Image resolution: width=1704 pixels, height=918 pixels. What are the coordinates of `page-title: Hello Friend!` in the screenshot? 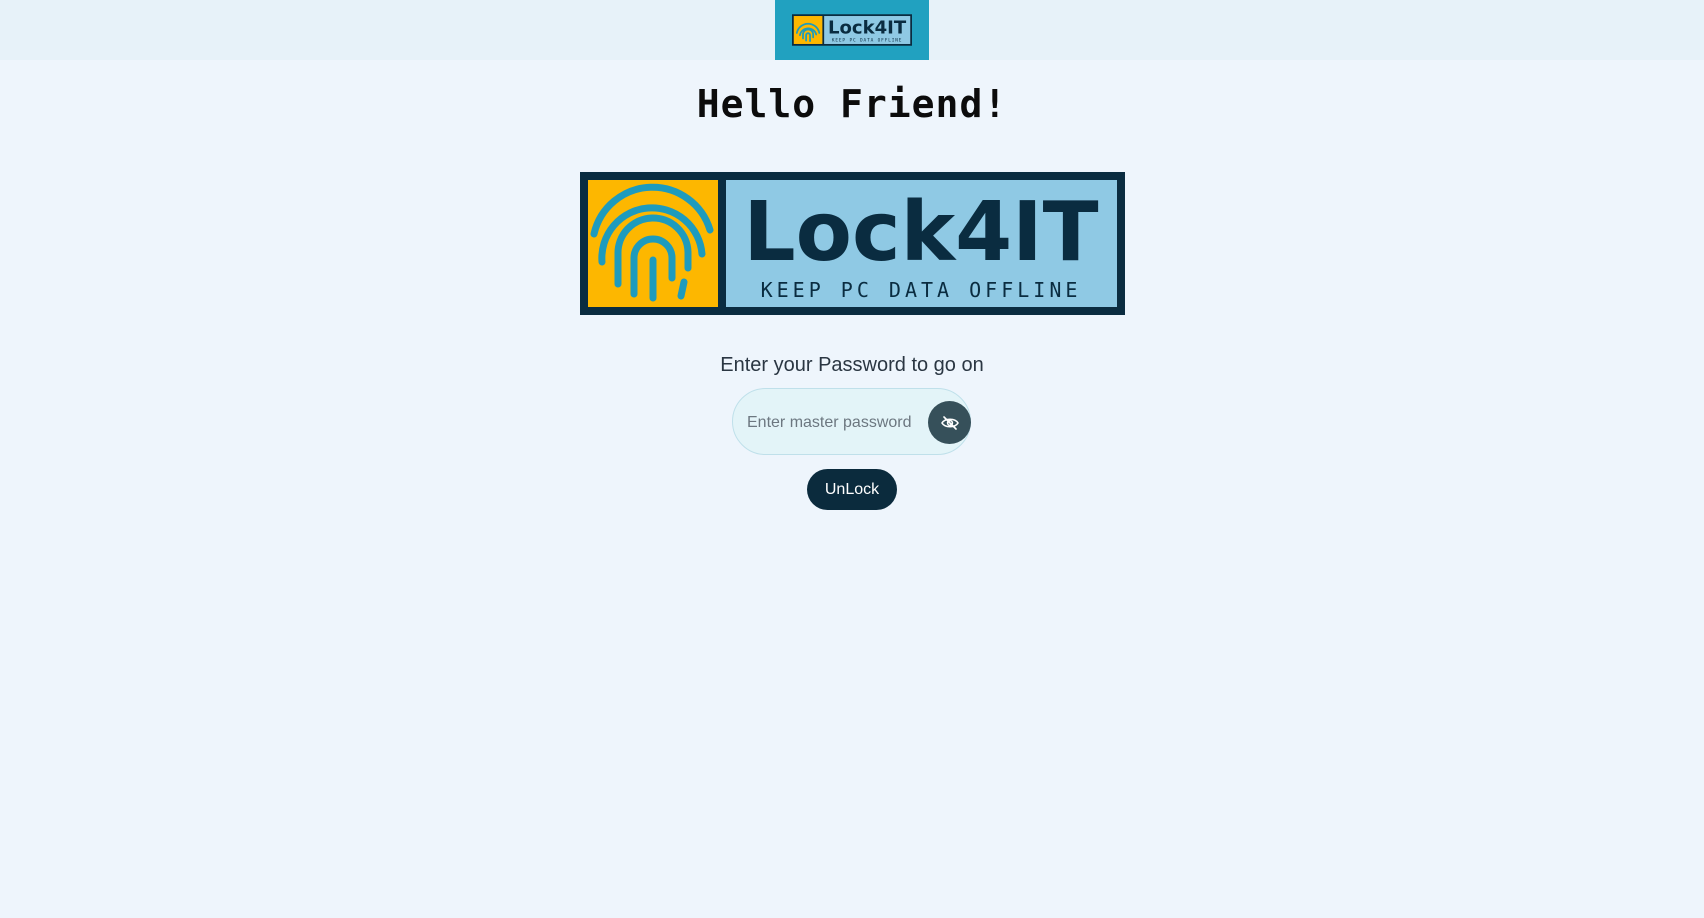 It's located at (852, 104).